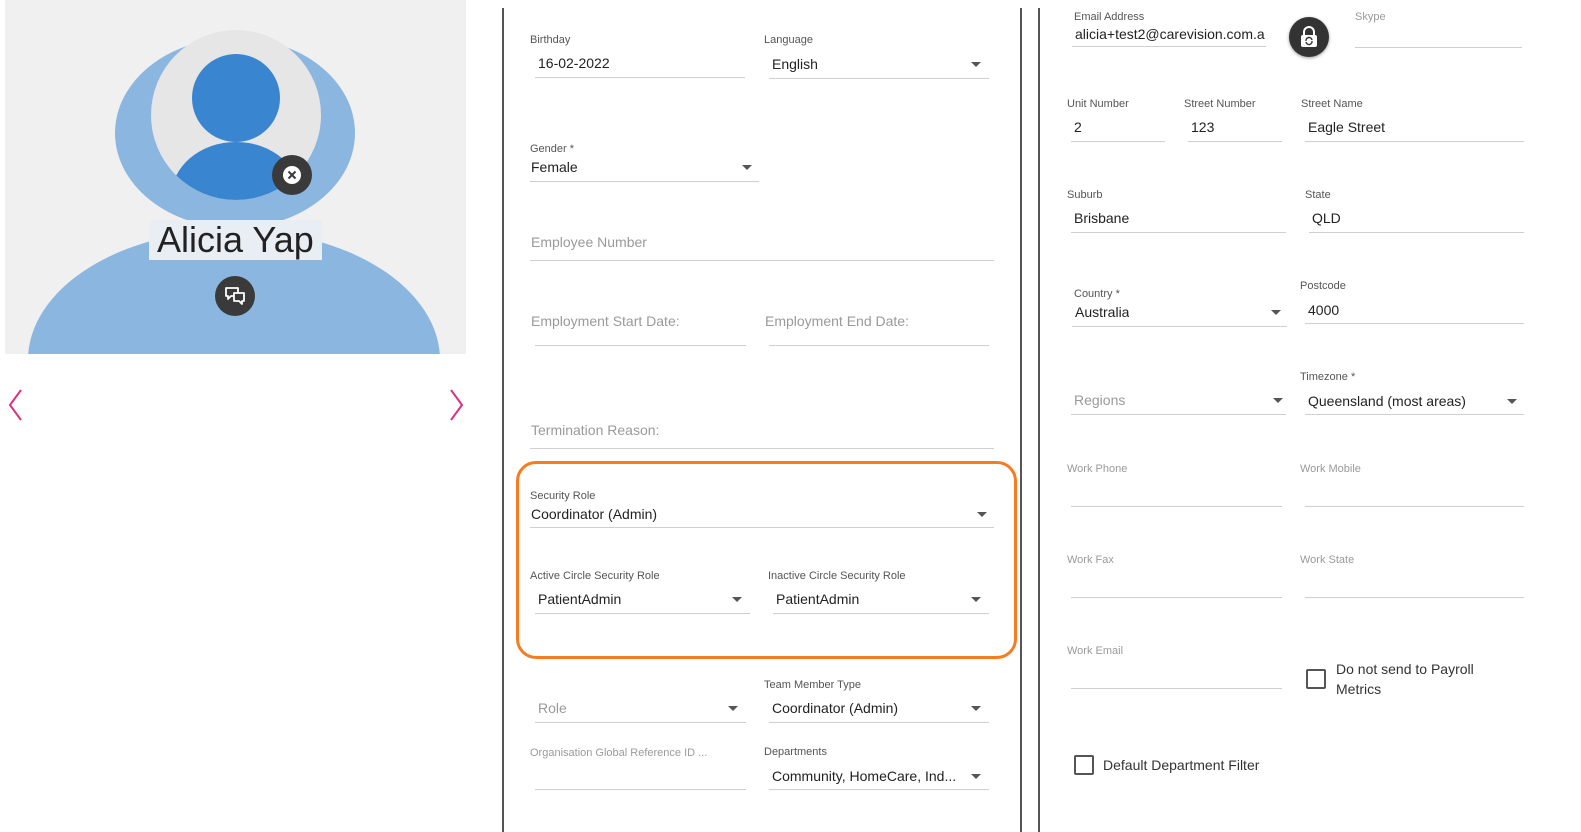  What do you see at coordinates (574, 63) in the screenshot?
I see `birthday-value: 16-02-2022` at bounding box center [574, 63].